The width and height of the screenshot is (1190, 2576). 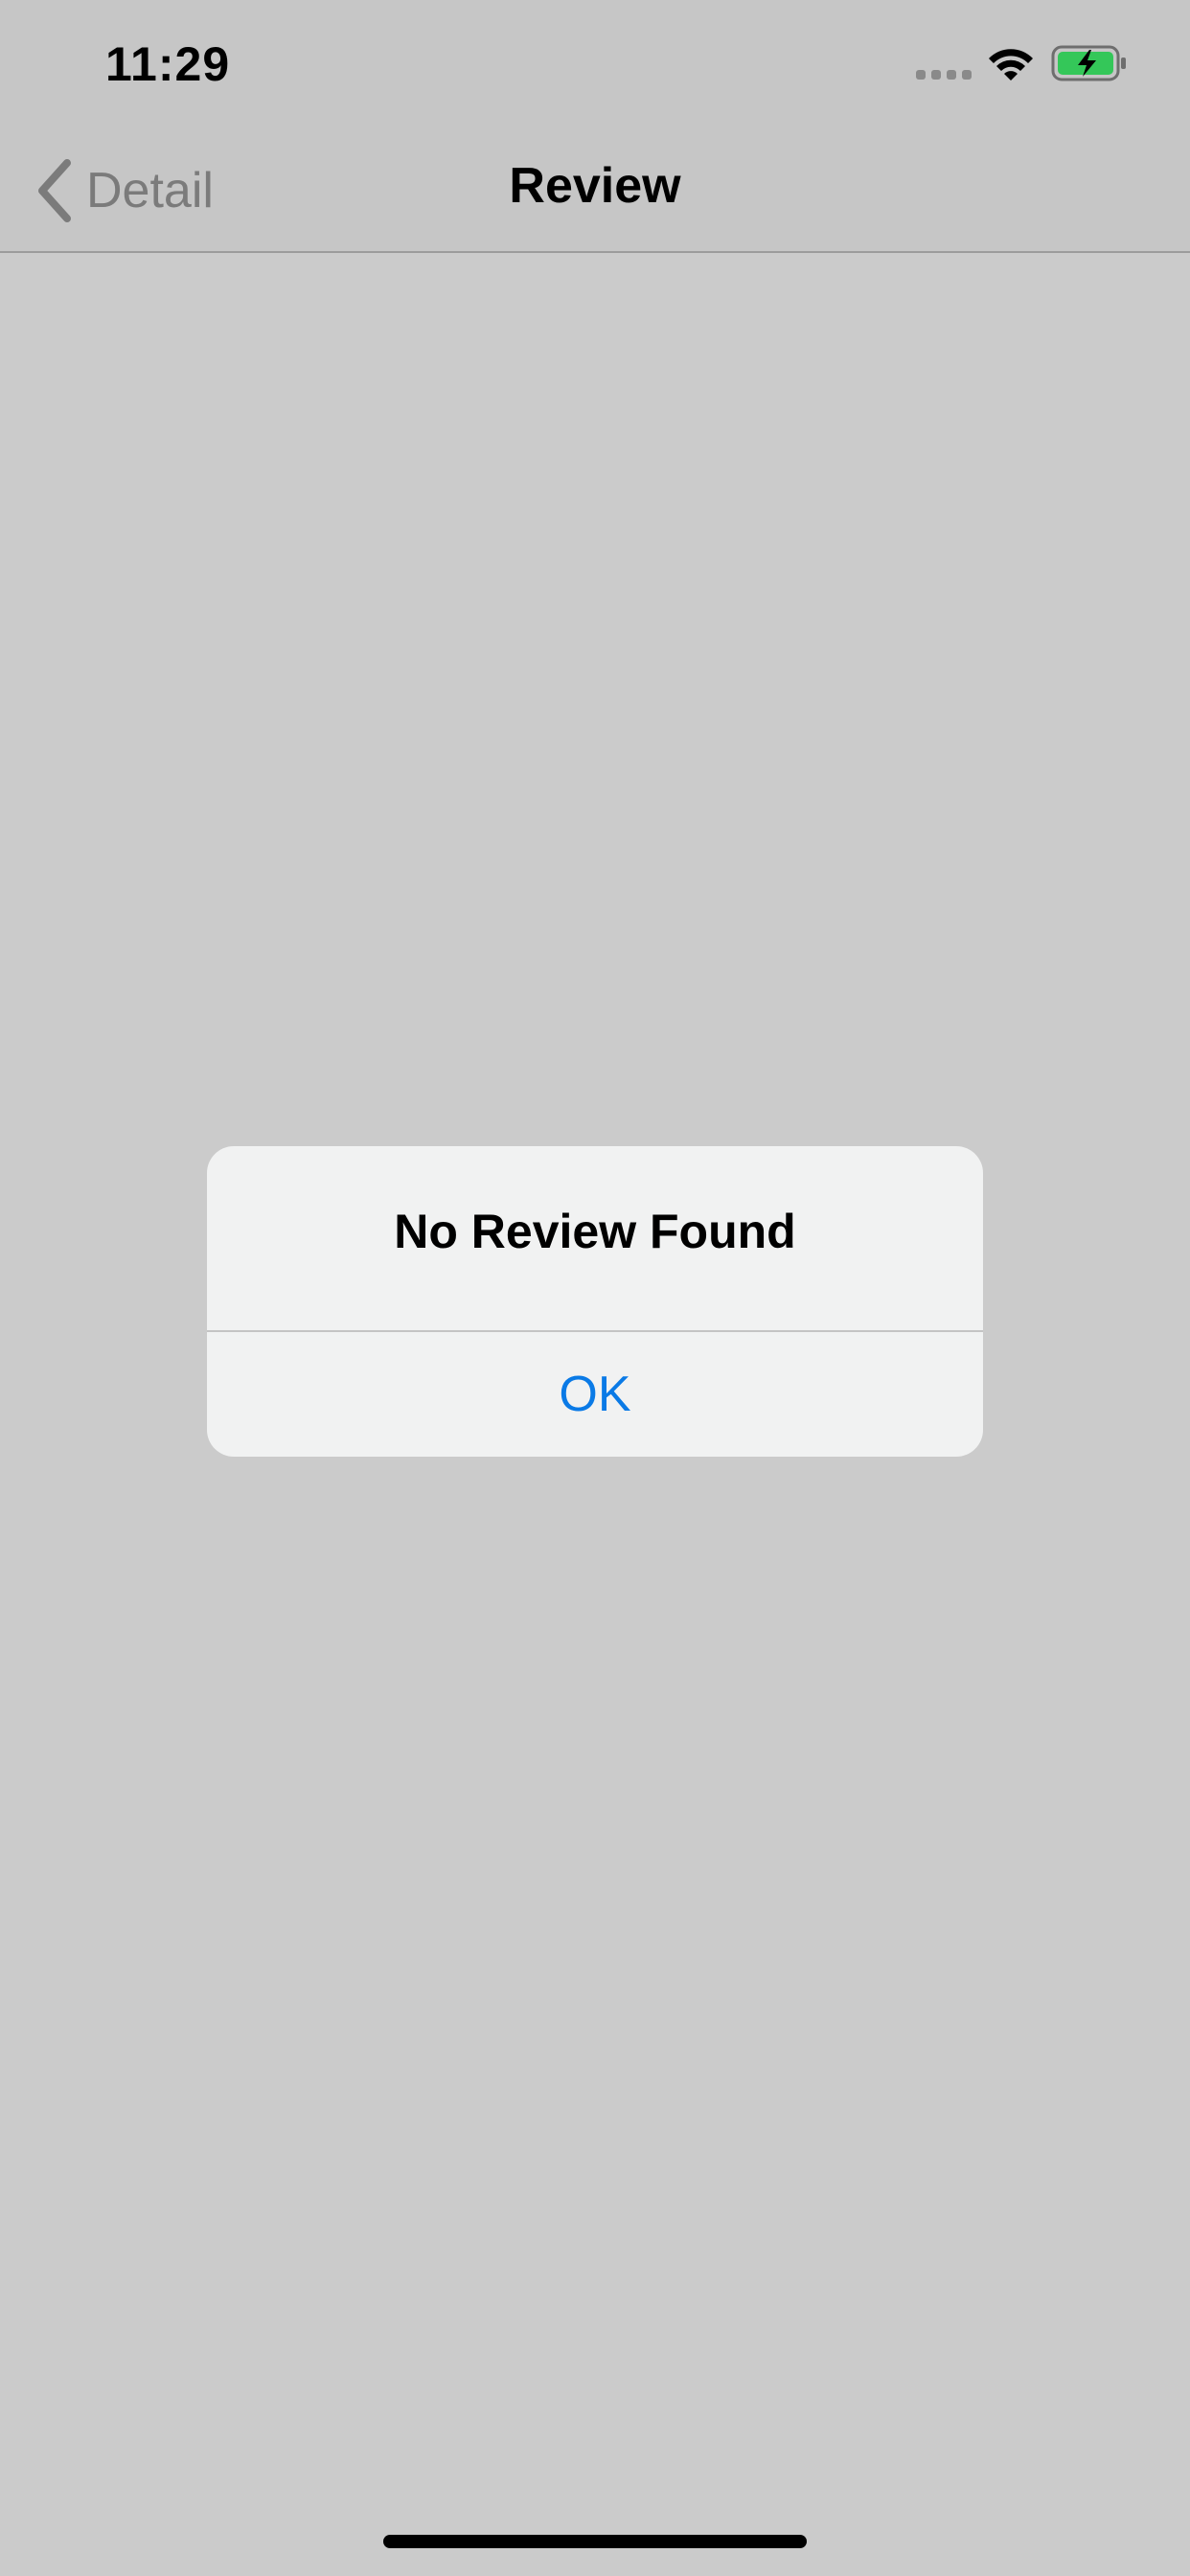 I want to click on signal-dots-icon, so click(x=944, y=75).